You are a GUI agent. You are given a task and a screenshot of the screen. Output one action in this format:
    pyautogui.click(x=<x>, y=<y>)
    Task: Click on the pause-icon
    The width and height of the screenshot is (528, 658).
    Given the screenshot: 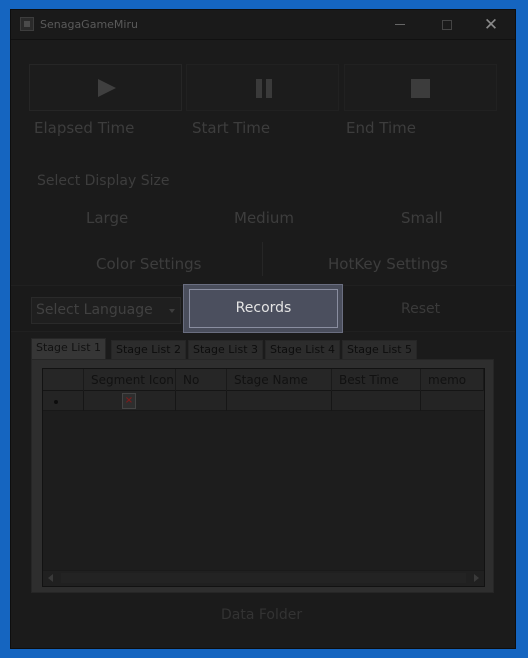 What is the action you would take?
    pyautogui.click(x=264, y=88)
    